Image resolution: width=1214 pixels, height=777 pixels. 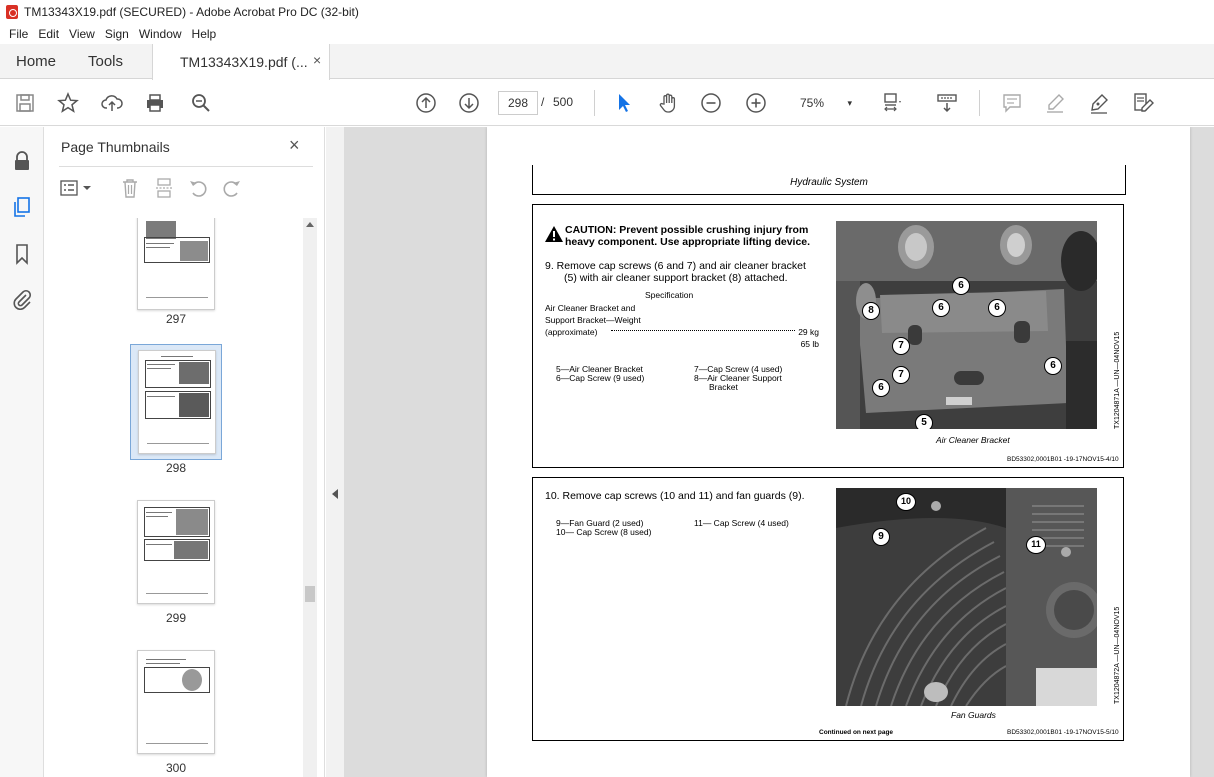 I want to click on tab-bar: Home Tools TM13343X19.pdf (... ×, so click(x=607, y=62).